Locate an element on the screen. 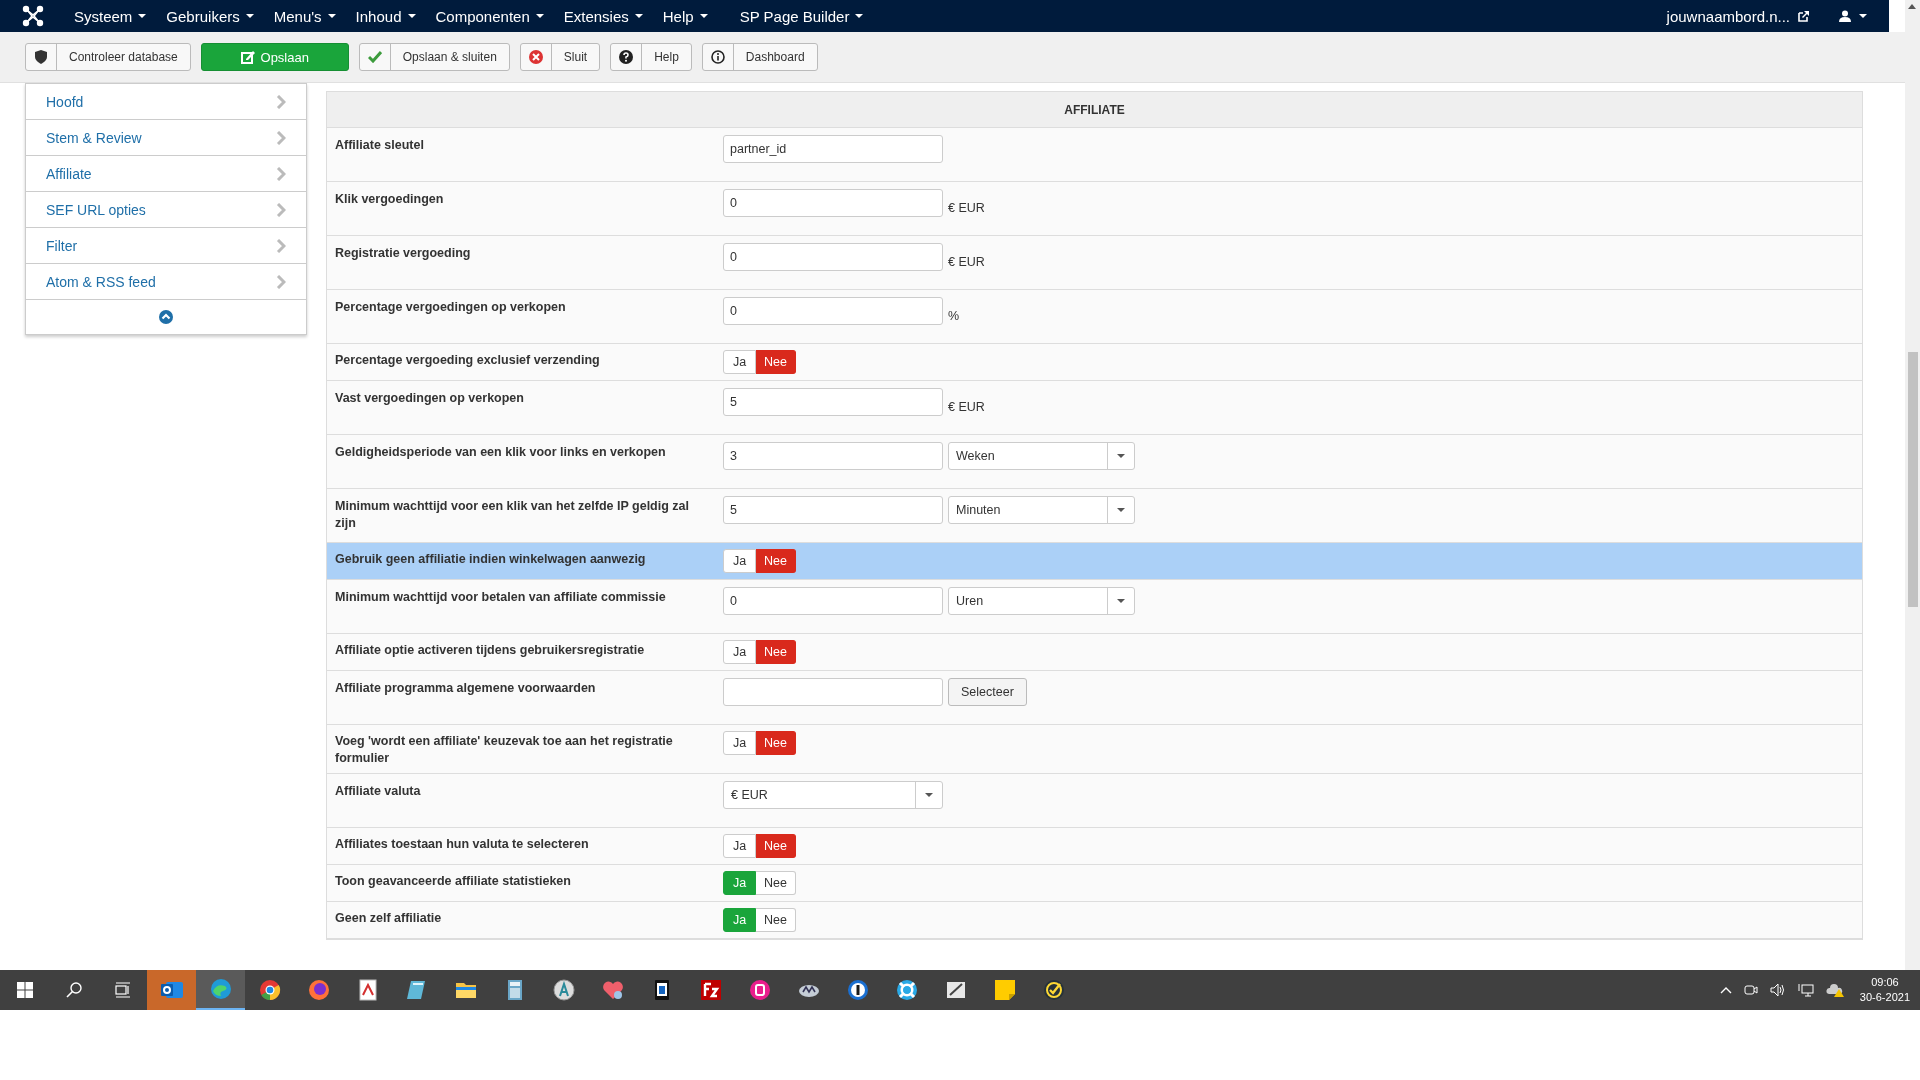 The height and width of the screenshot is (1080, 1920). currency-dropdown: € EUR is located at coordinates (833, 795).